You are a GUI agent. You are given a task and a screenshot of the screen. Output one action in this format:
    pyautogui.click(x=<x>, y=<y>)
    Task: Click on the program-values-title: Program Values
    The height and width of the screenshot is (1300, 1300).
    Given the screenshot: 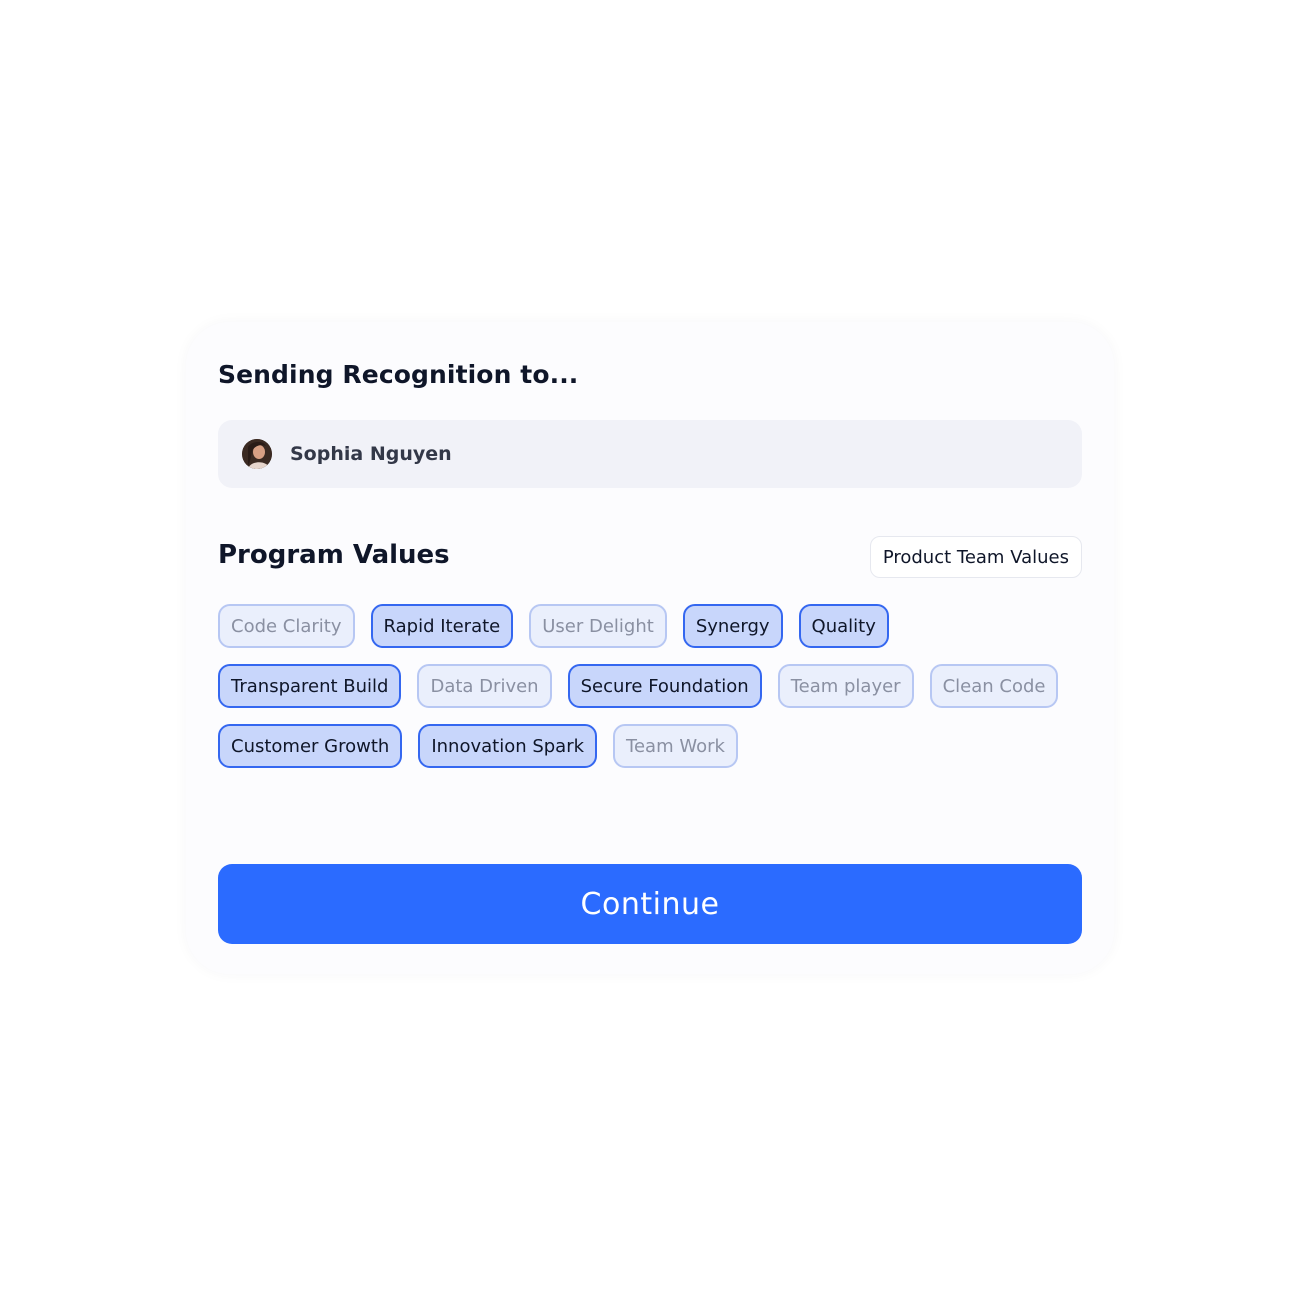 What is the action you would take?
    pyautogui.click(x=334, y=555)
    